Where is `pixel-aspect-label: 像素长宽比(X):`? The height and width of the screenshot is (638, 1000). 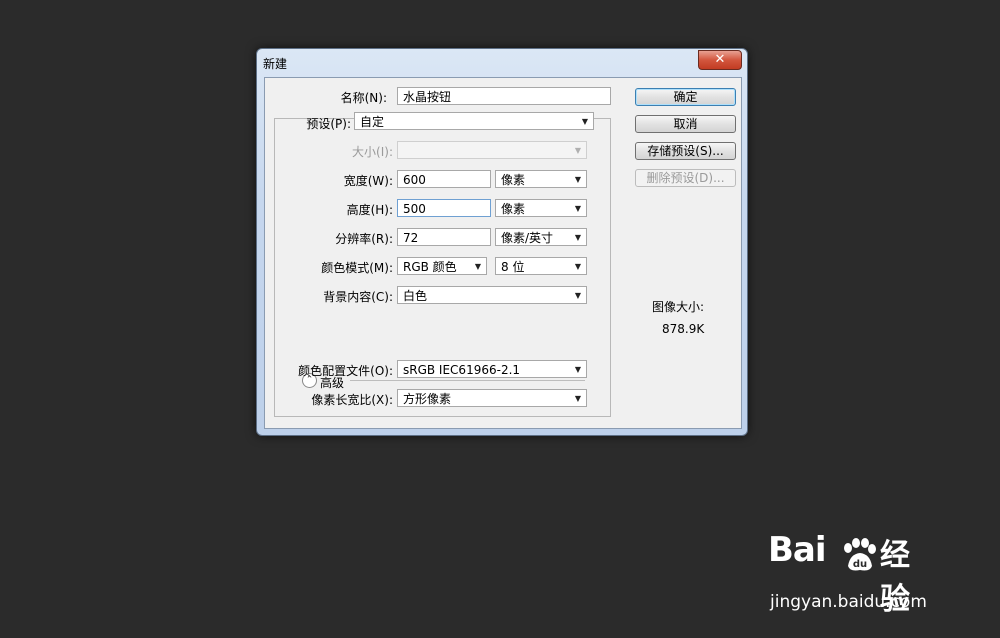 pixel-aspect-label: 像素长宽比(X): is located at coordinates (352, 400).